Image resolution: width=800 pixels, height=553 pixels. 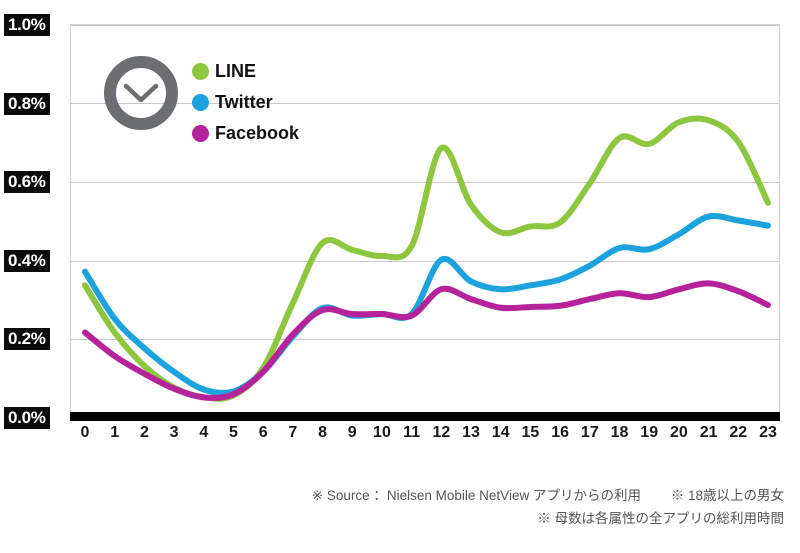 What do you see at coordinates (141, 93) in the screenshot?
I see `clock-icon` at bounding box center [141, 93].